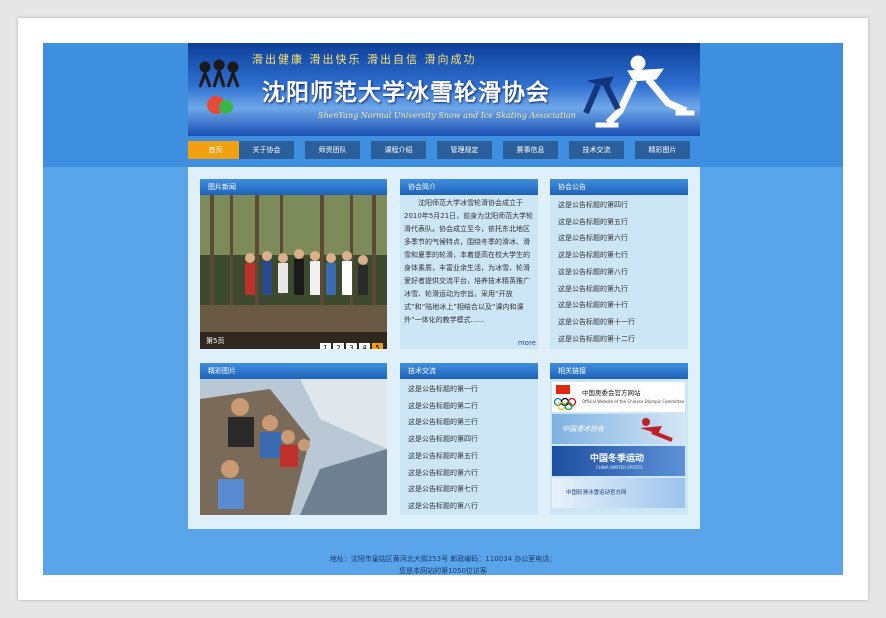 The width and height of the screenshot is (886, 618). Describe the element at coordinates (596, 255) in the screenshot. I see `notice-item: 这是公告标题的第七行` at that location.